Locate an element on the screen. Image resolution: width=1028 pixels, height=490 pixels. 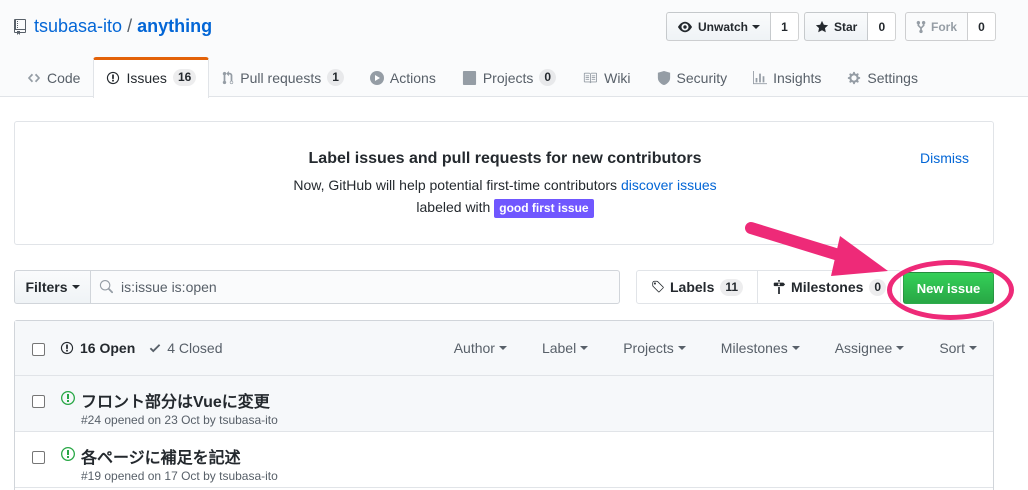
repo-name-link: anything is located at coordinates (174, 26).